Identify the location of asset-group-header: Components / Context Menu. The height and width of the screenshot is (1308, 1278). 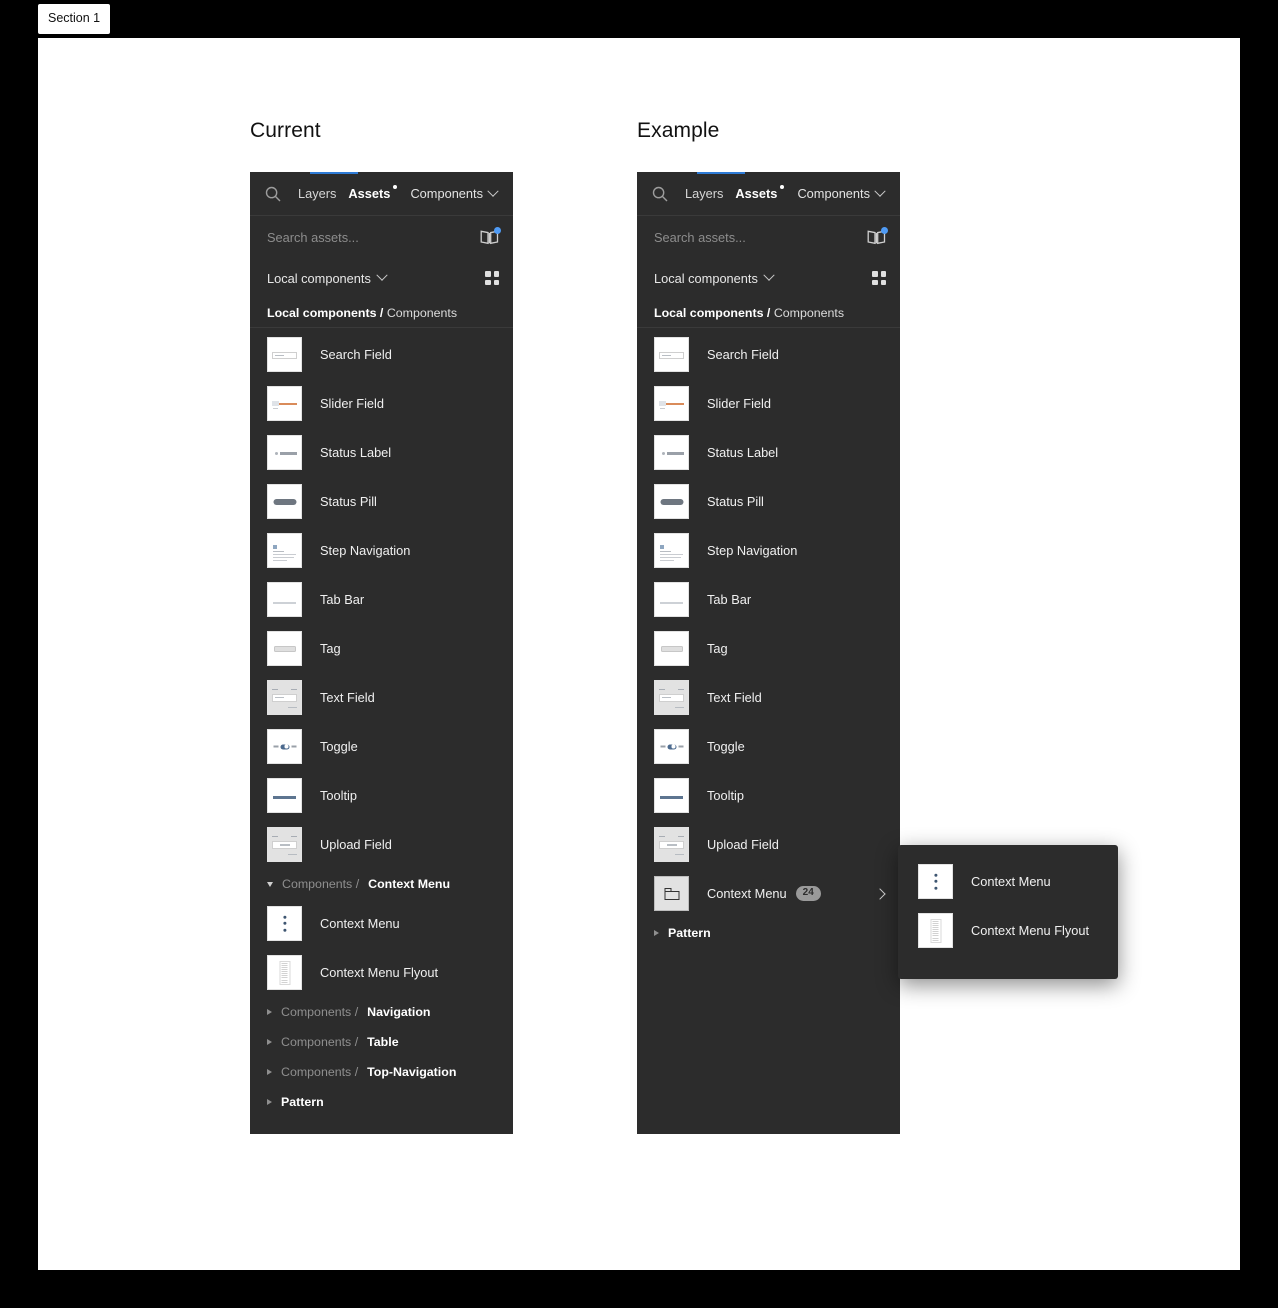
(381, 884).